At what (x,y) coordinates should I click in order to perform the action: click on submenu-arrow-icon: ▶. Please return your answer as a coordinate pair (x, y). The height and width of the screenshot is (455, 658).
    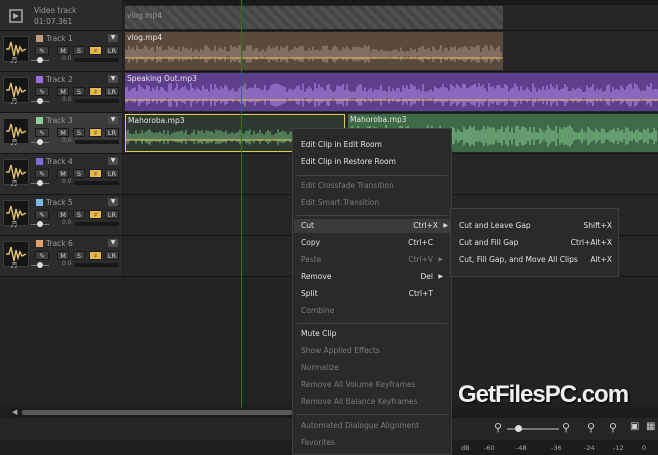
    Looking at the image, I should click on (445, 225).